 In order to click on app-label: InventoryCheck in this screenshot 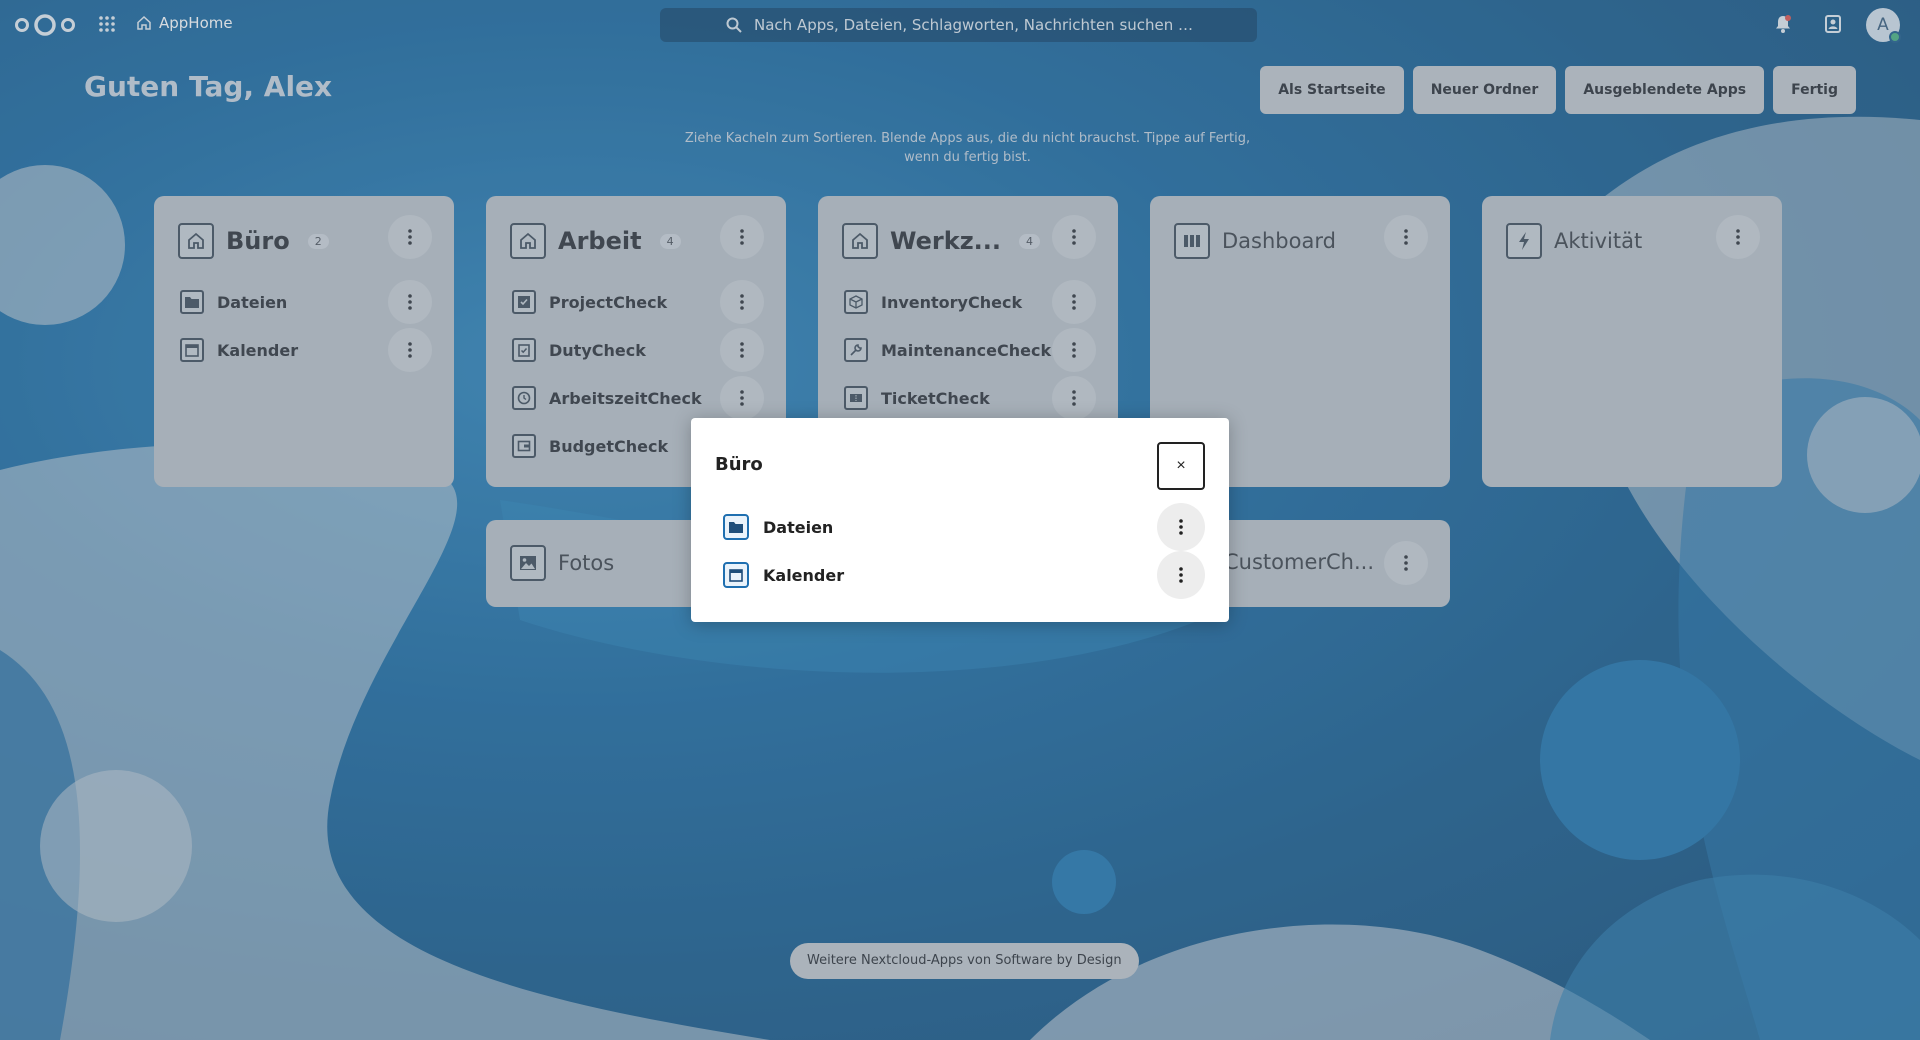, I will do `click(952, 302)`.